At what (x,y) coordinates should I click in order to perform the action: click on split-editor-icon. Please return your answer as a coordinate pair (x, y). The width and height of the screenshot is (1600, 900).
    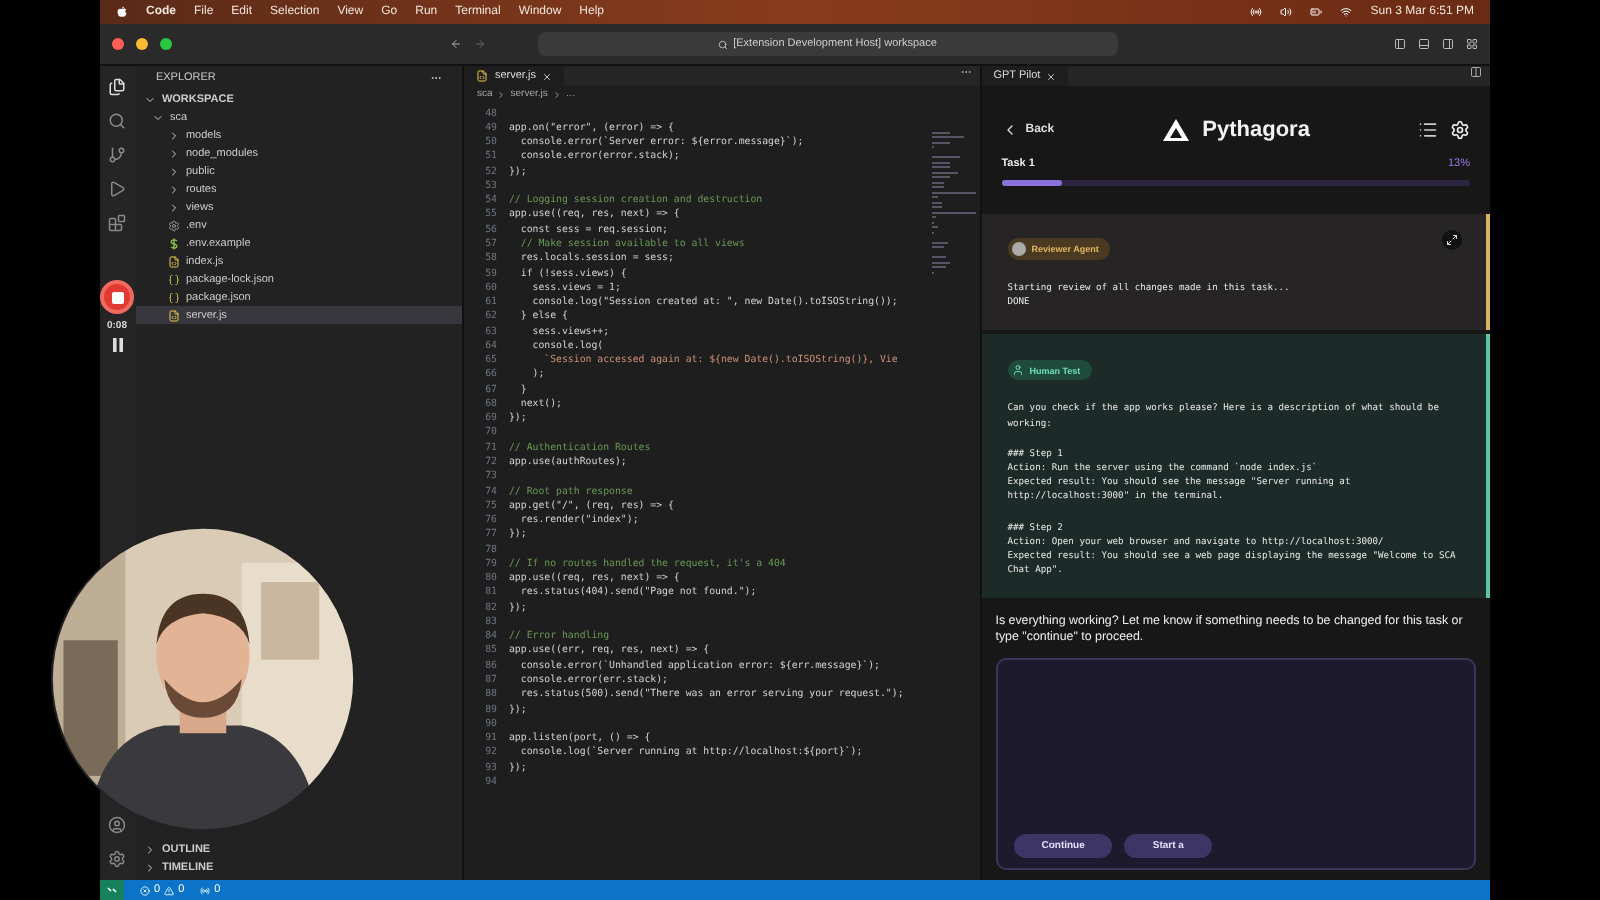
    Looking at the image, I should click on (1476, 72).